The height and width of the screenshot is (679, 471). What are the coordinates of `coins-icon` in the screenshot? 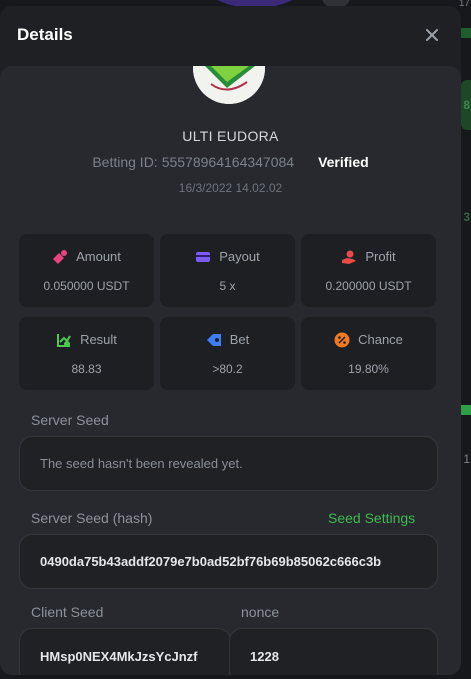 It's located at (60, 257).